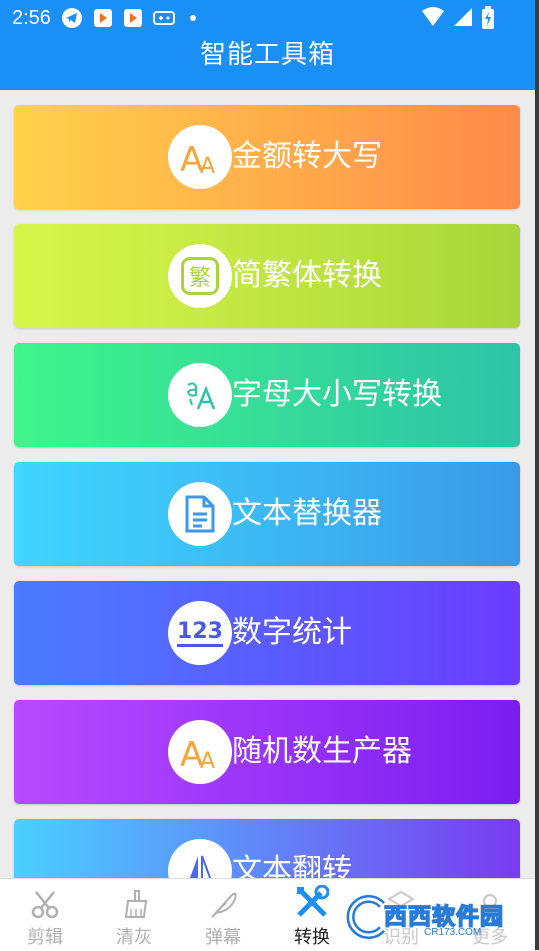  I want to click on tool-card-letter-case: 字母大小写转换, so click(267, 395).